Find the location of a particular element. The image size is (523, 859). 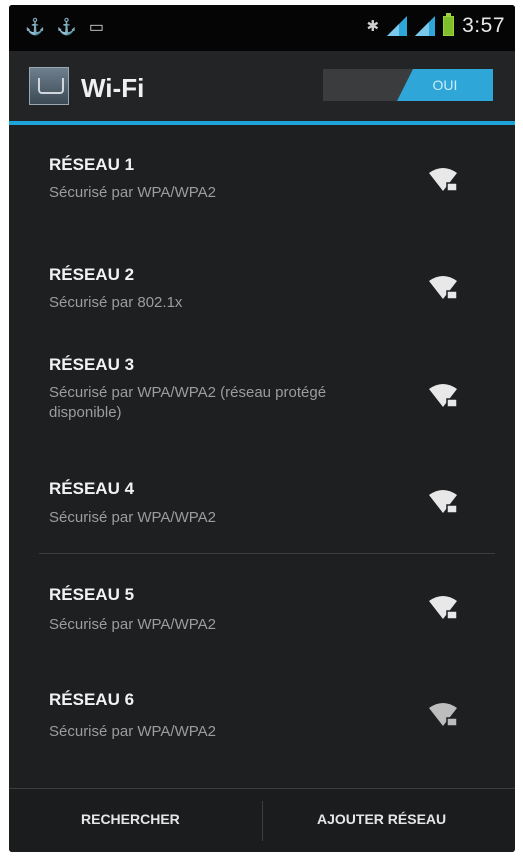

button-divider is located at coordinates (262, 821).